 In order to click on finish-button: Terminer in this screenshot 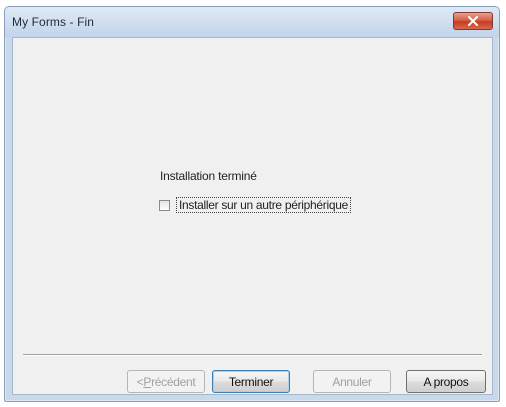, I will do `click(251, 381)`.